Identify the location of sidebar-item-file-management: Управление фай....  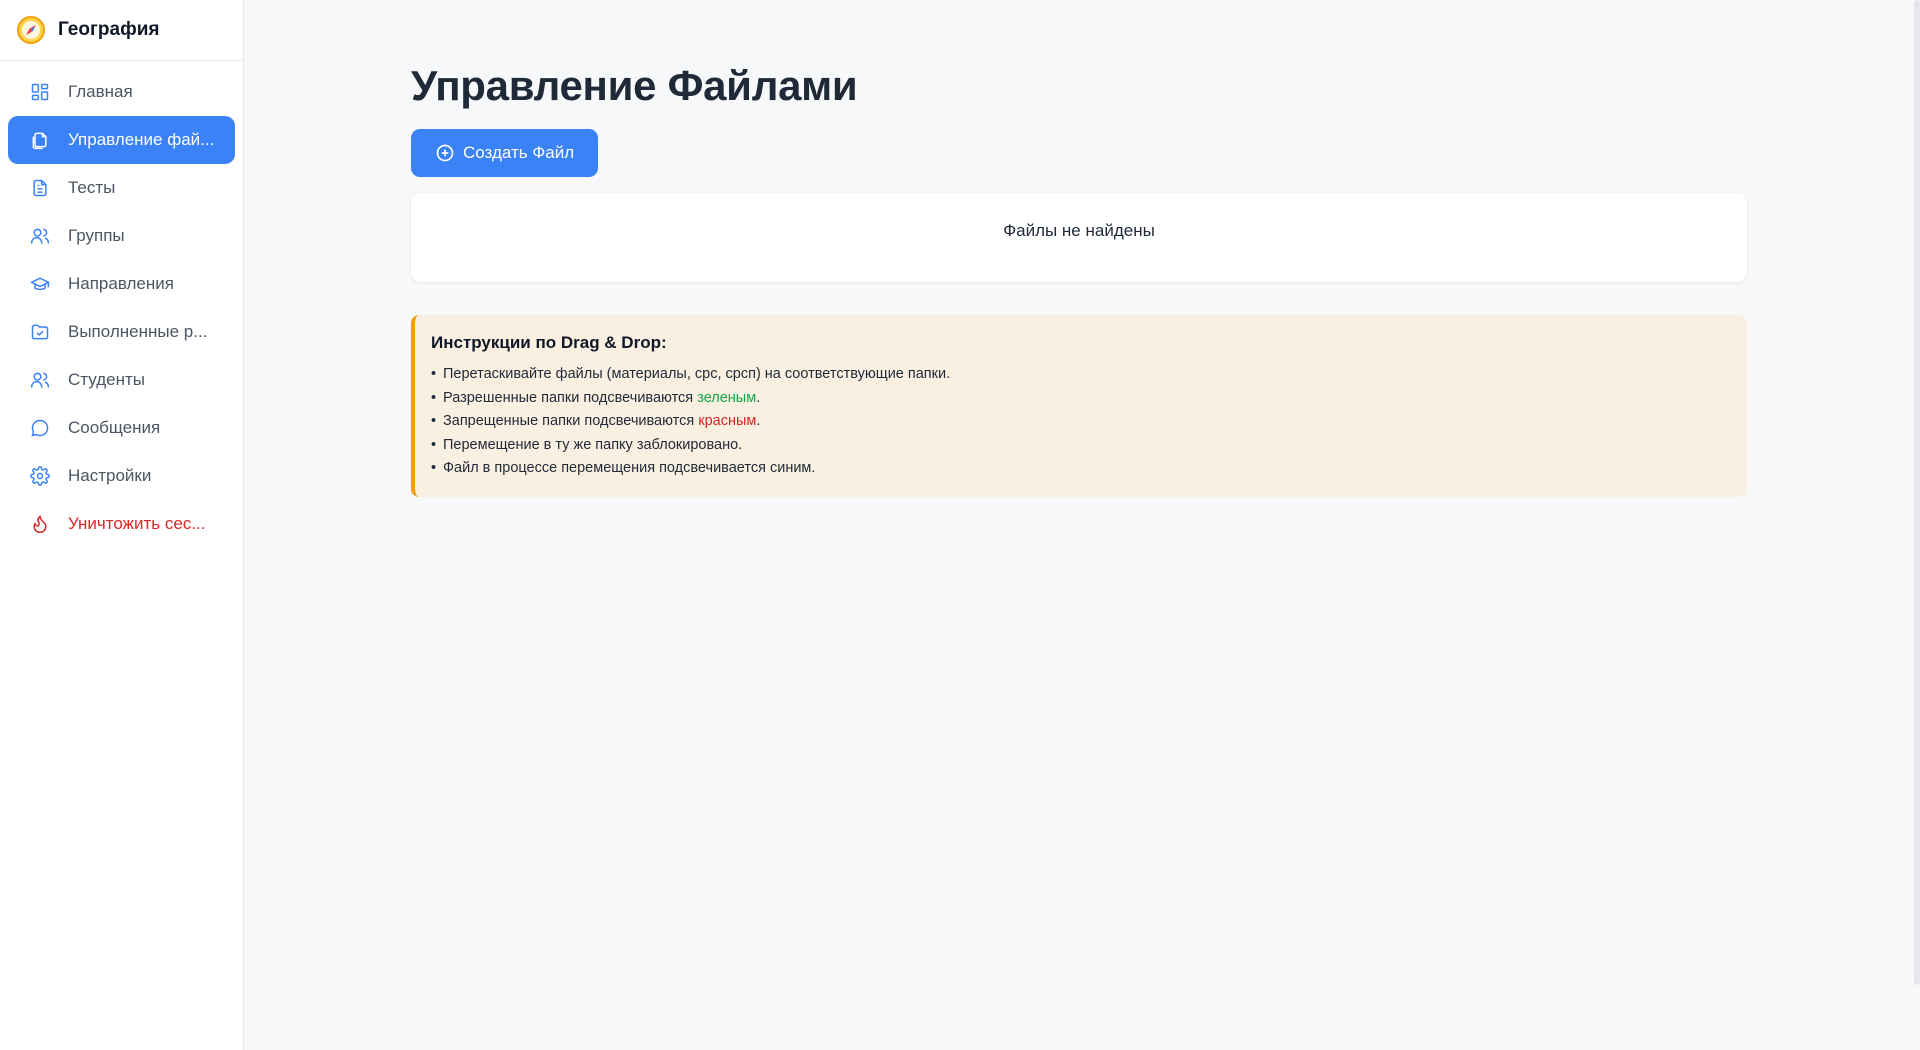
(121, 140).